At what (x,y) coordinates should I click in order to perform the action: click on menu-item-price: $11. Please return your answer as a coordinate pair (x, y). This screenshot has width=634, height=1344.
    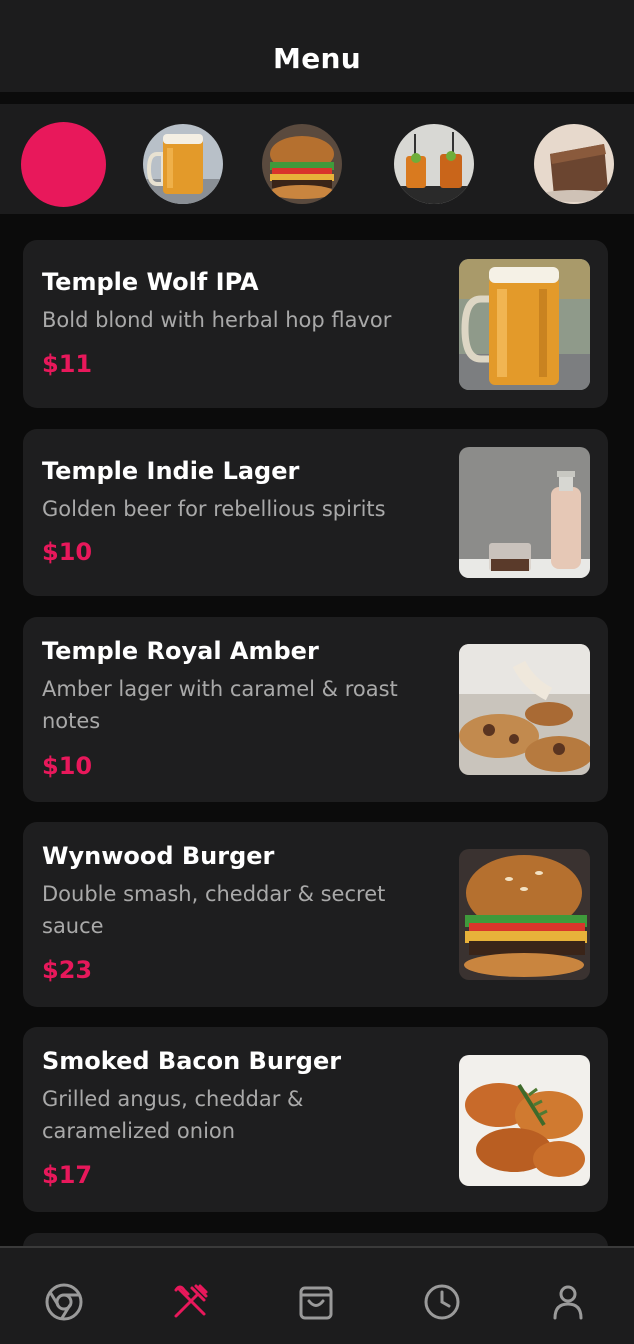
    Looking at the image, I should click on (67, 364).